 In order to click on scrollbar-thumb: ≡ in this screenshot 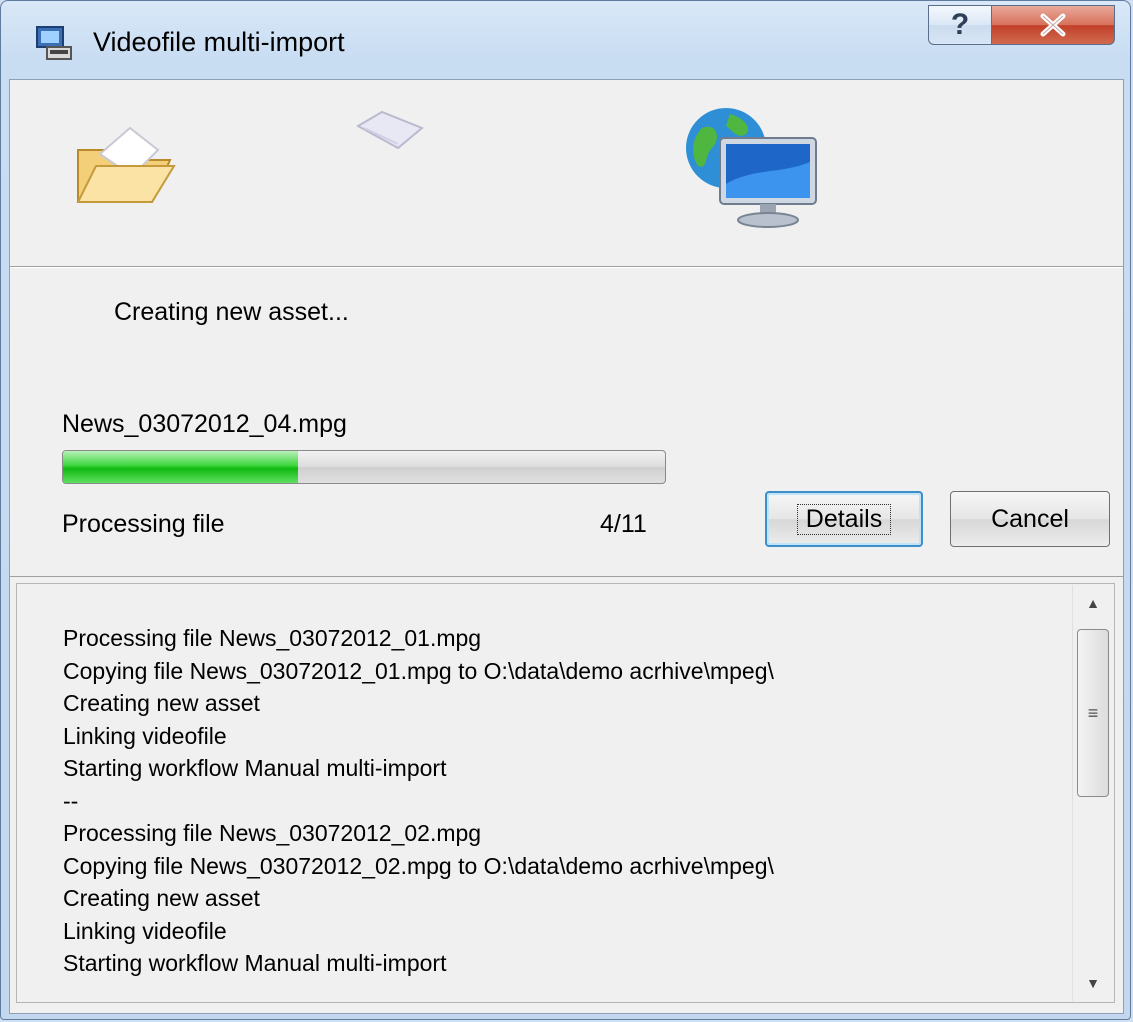, I will do `click(1093, 713)`.